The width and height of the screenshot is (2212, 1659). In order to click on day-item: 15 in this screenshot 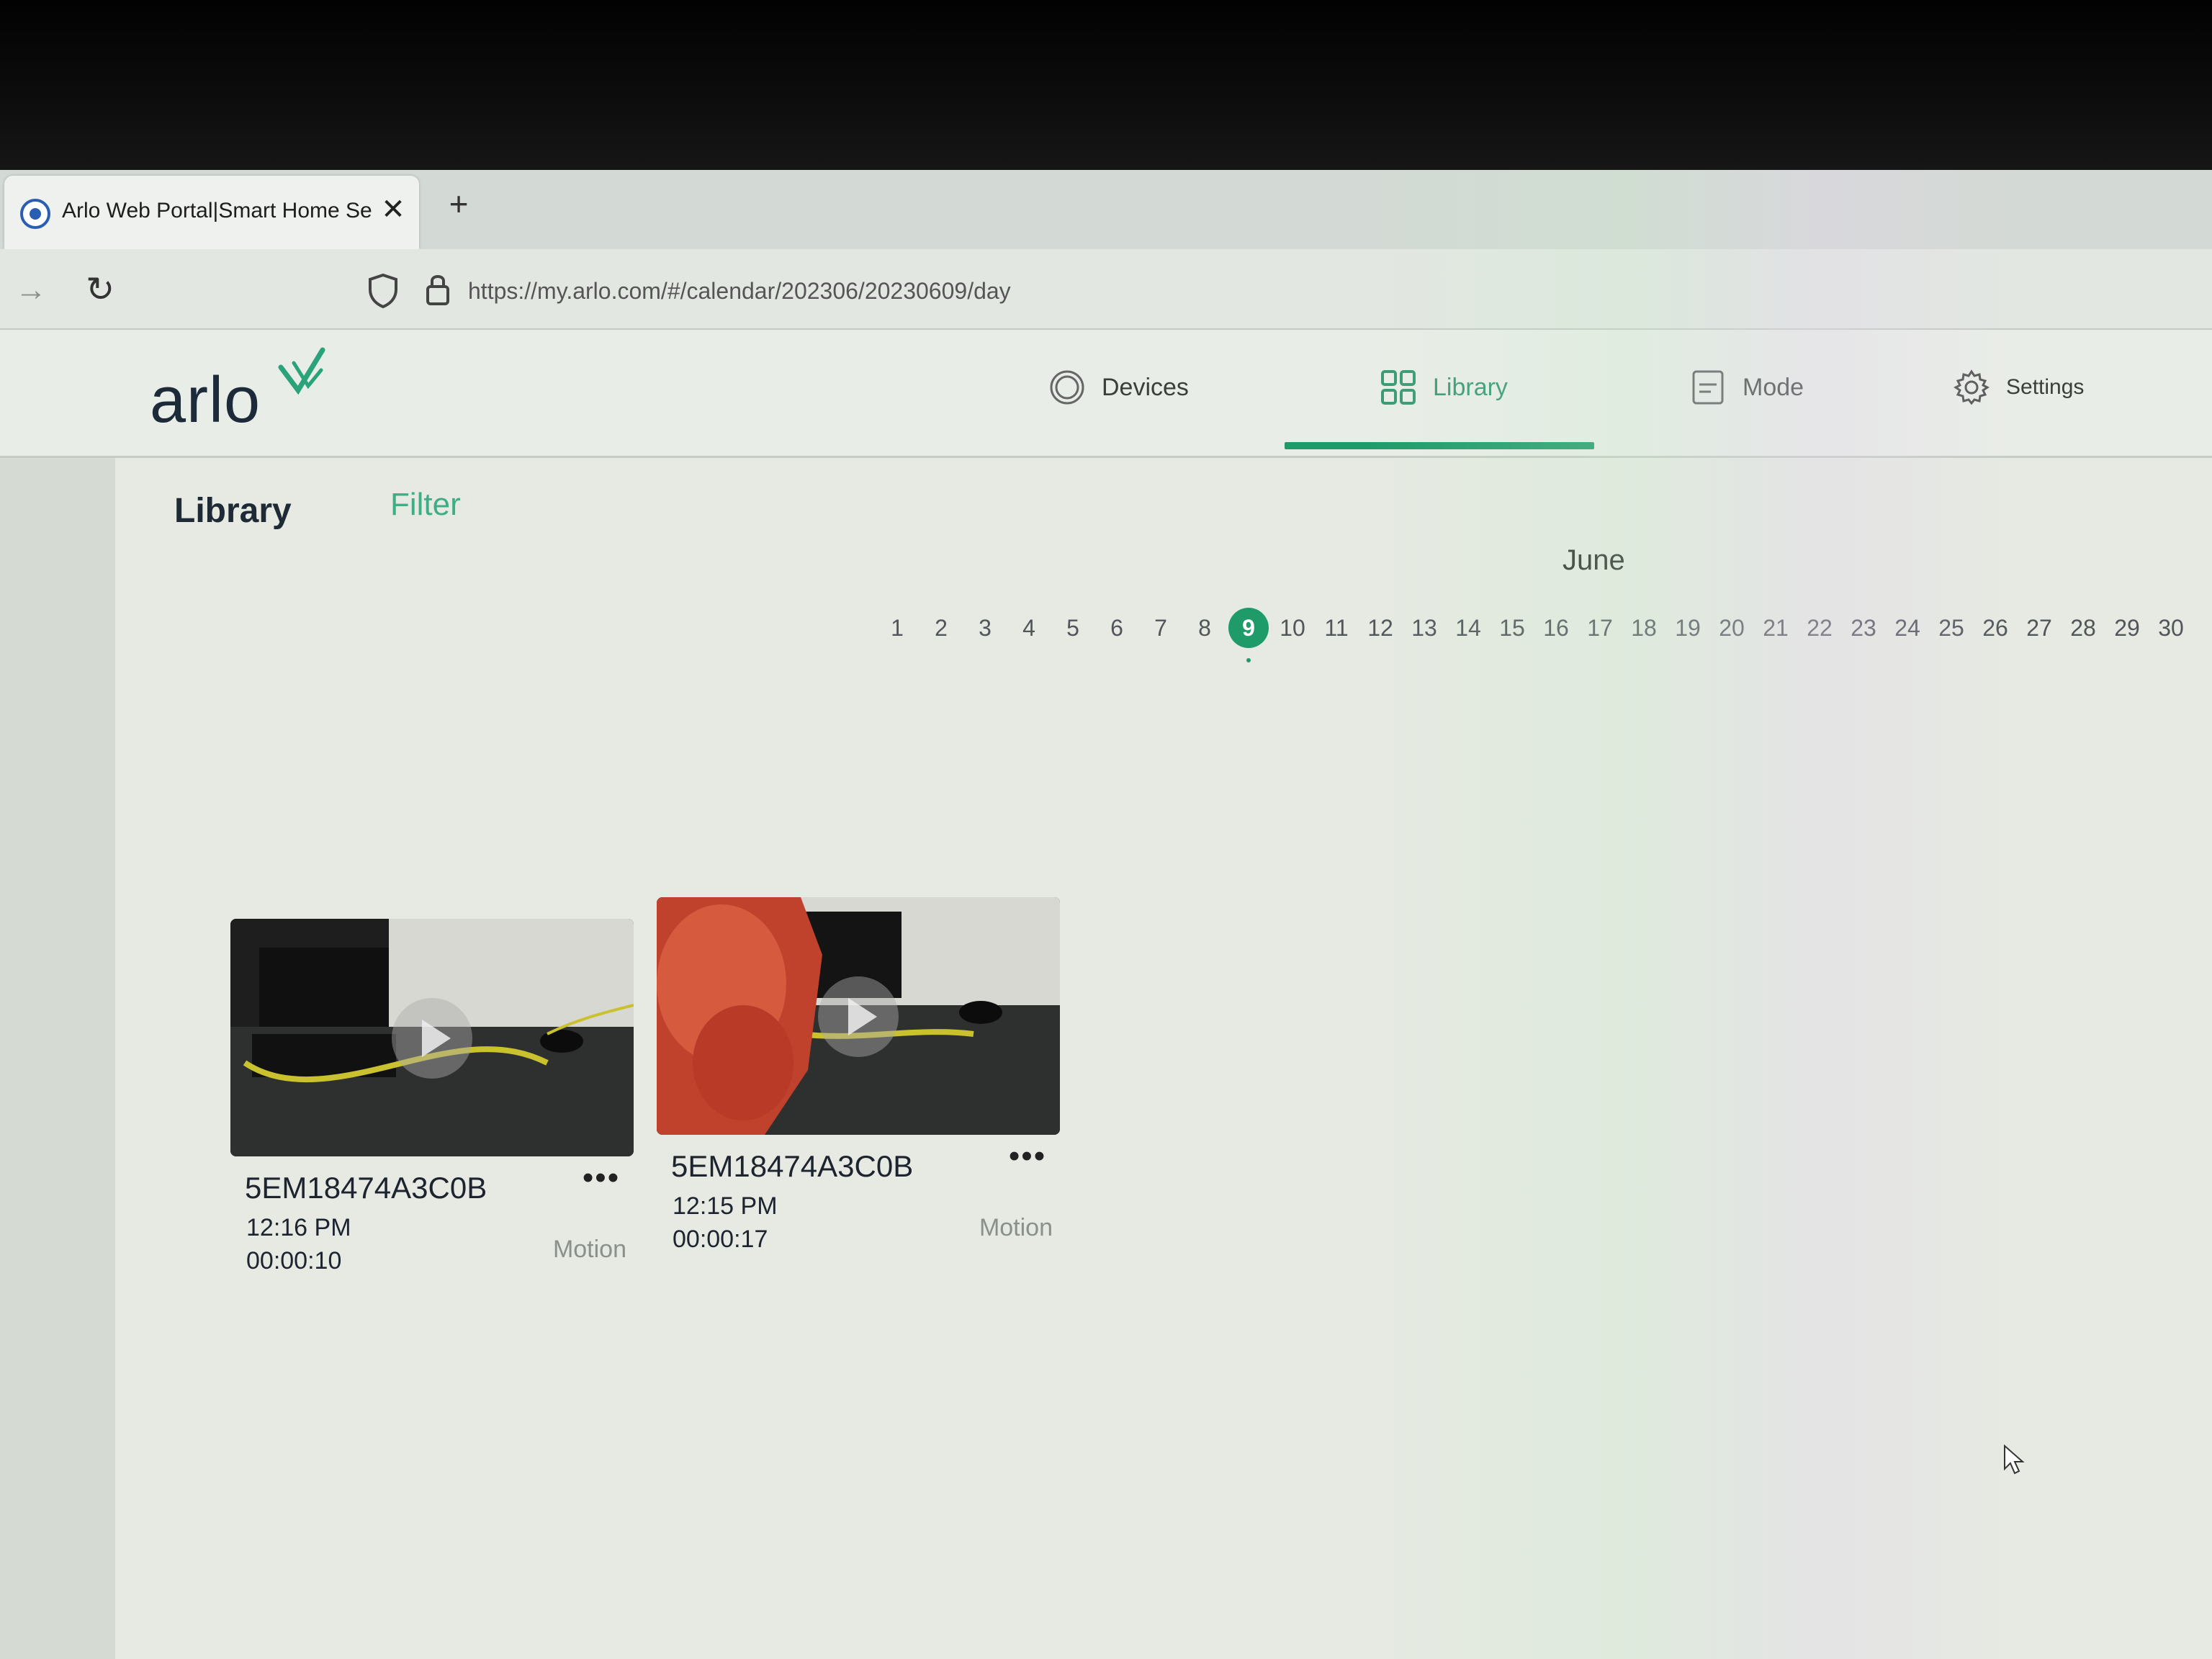, I will do `click(1512, 628)`.